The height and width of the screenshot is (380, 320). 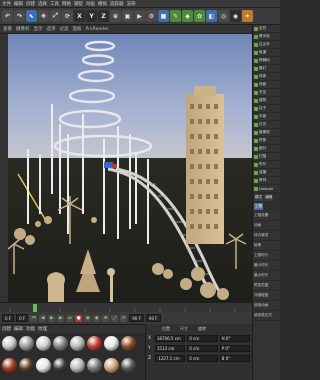 I want to click on size-y-field: 0 cm, so click(x=202, y=348).